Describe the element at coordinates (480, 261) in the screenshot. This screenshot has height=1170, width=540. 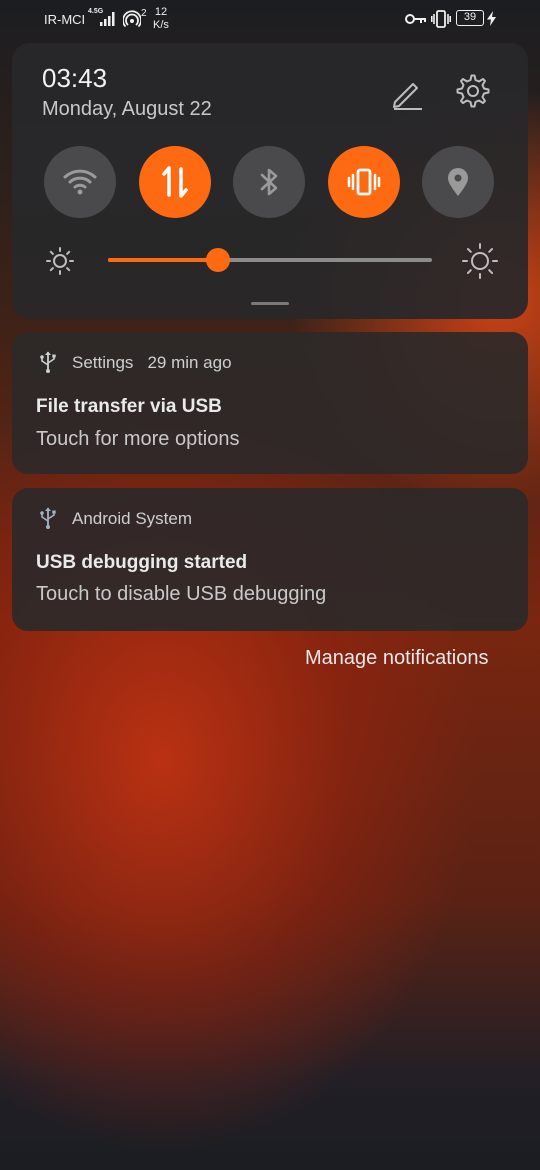
I see `brightness-high-icon` at that location.